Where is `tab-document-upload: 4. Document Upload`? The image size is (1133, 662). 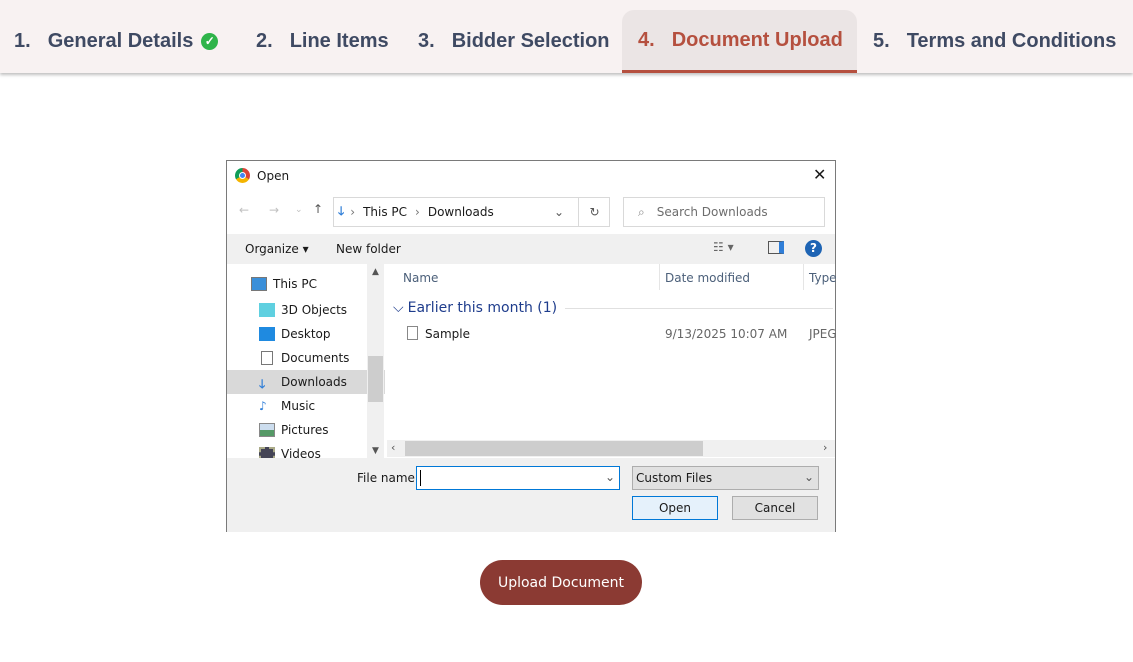 tab-document-upload: 4. Document Upload is located at coordinates (739, 41).